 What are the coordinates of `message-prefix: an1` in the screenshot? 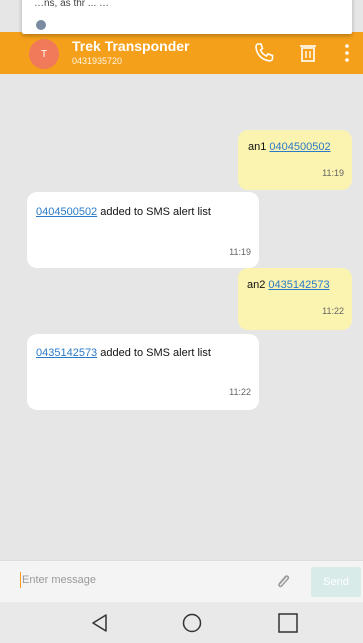 It's located at (259, 147).